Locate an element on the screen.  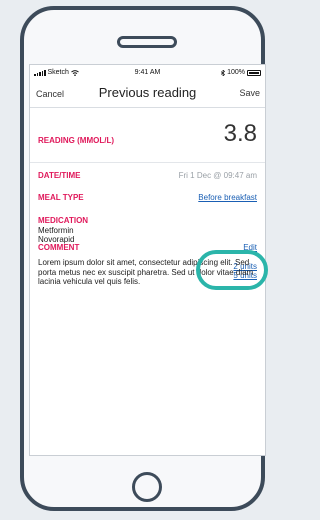
battery-percent: 100% is located at coordinates (236, 72).